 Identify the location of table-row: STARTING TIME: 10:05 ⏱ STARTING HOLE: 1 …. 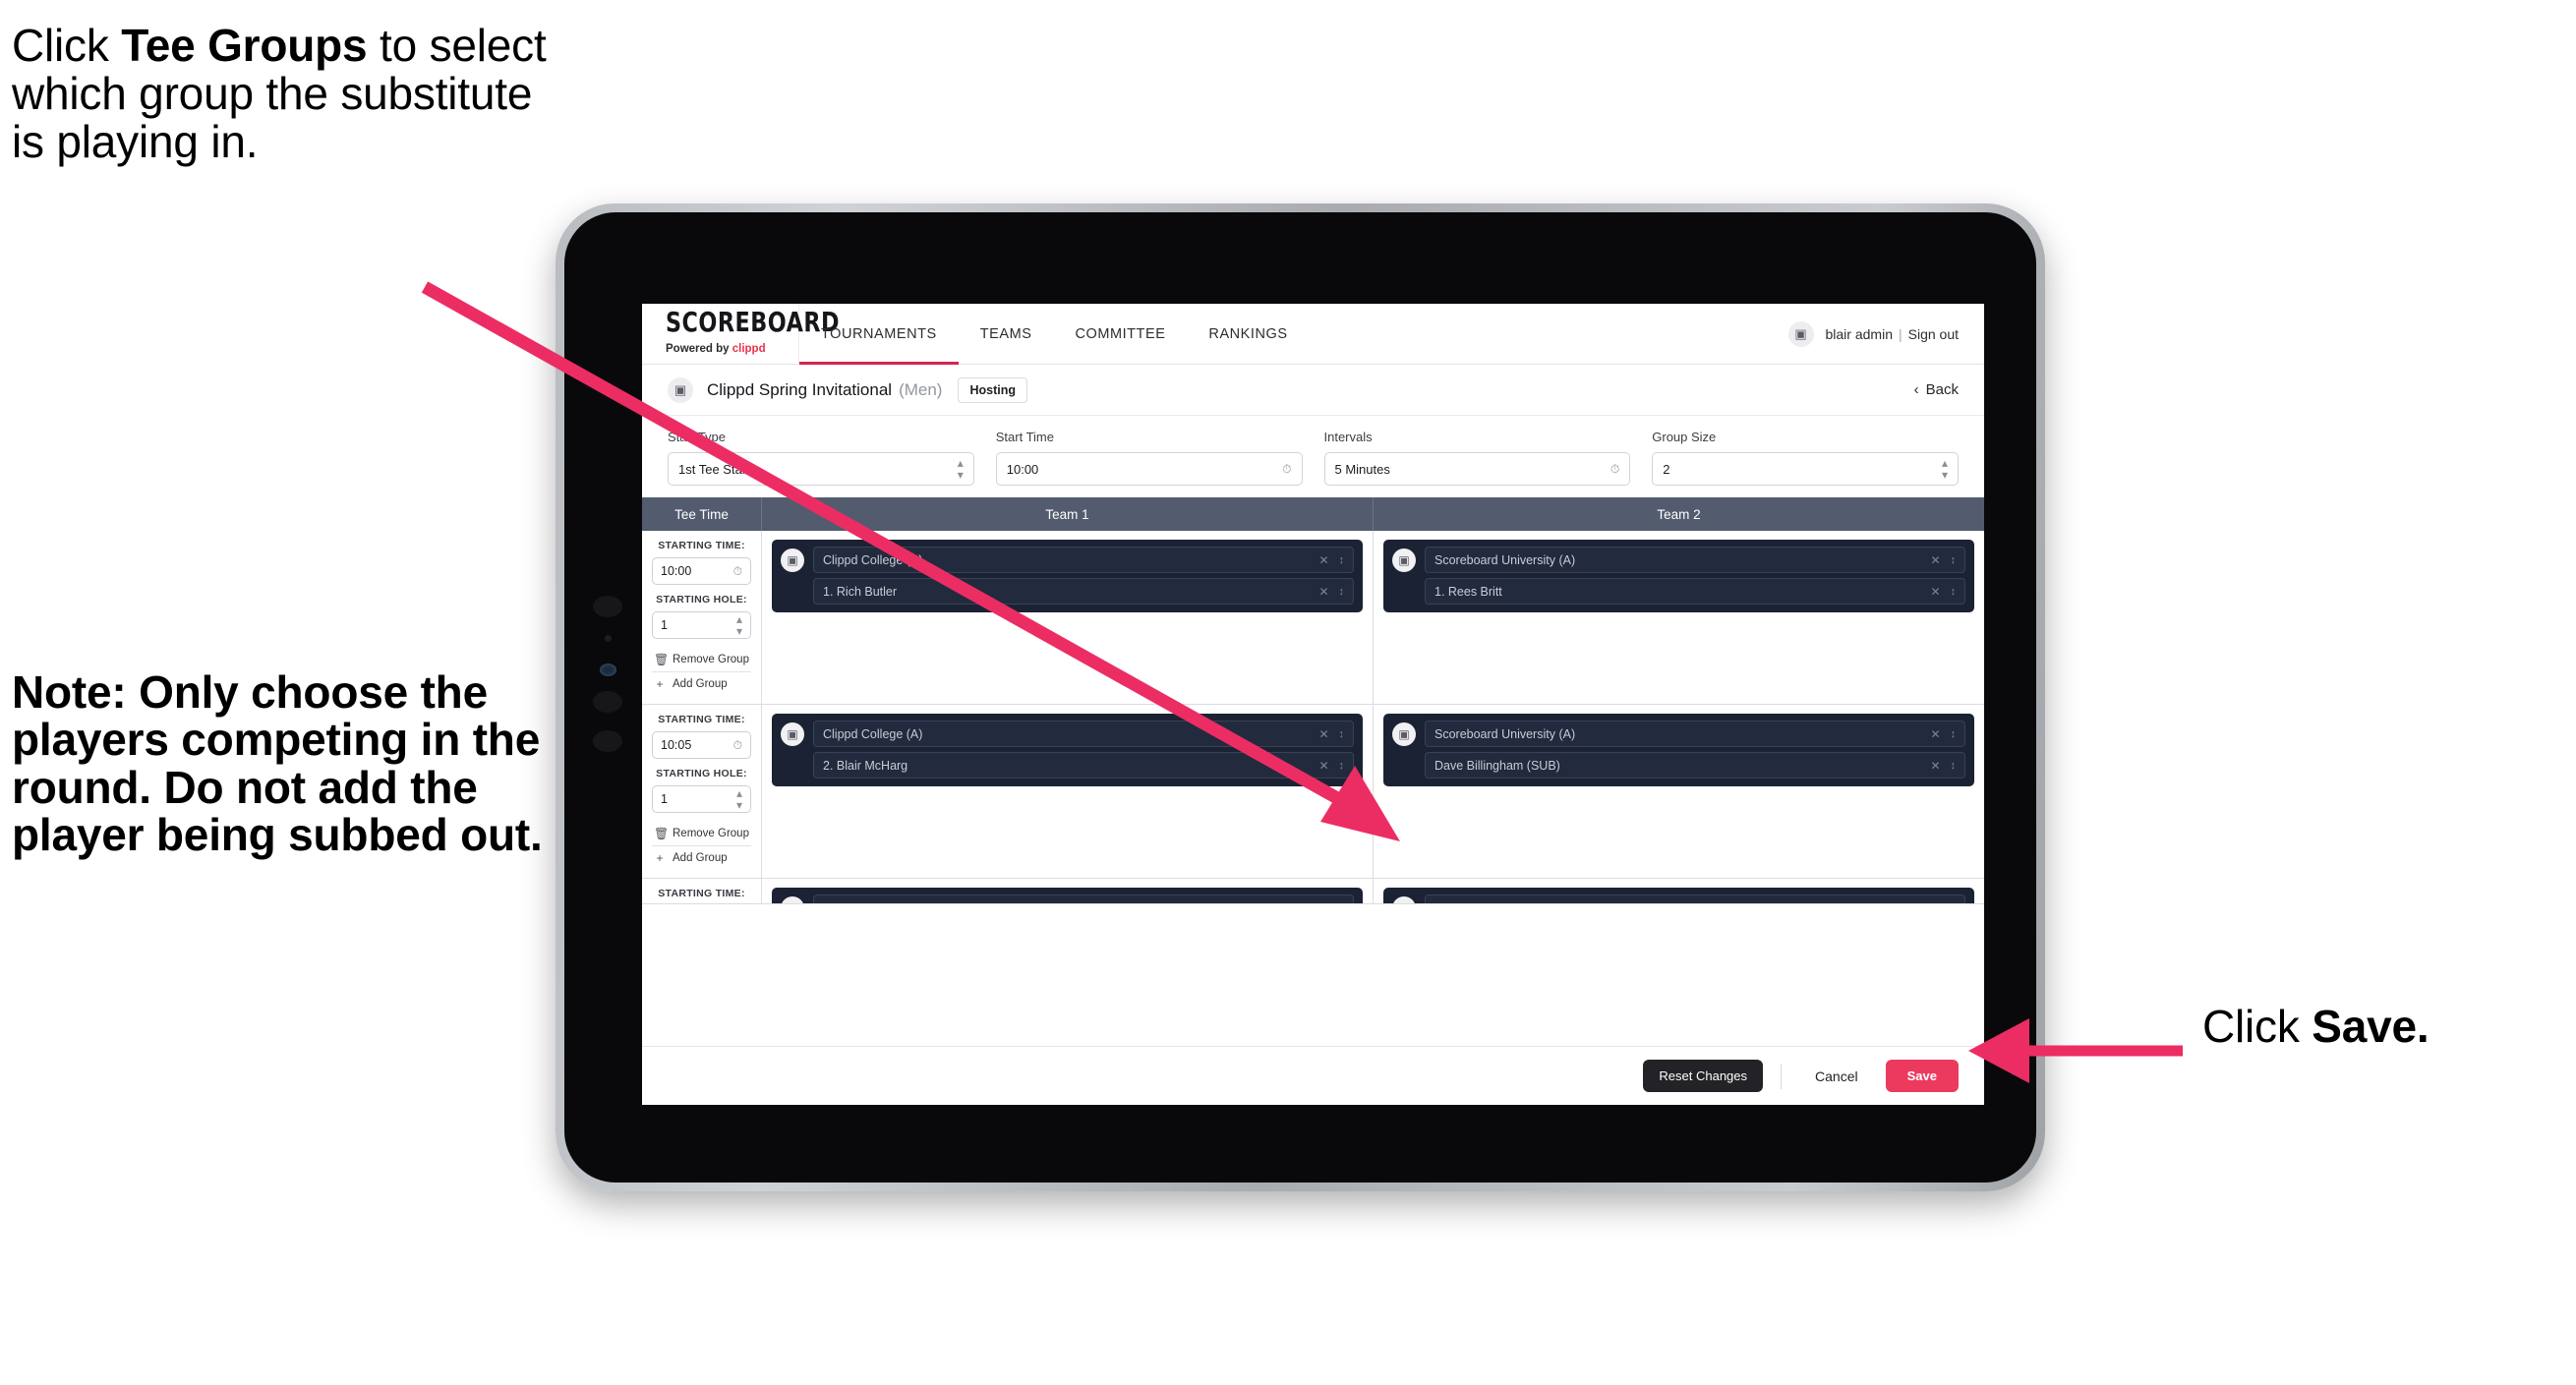
(1313, 792).